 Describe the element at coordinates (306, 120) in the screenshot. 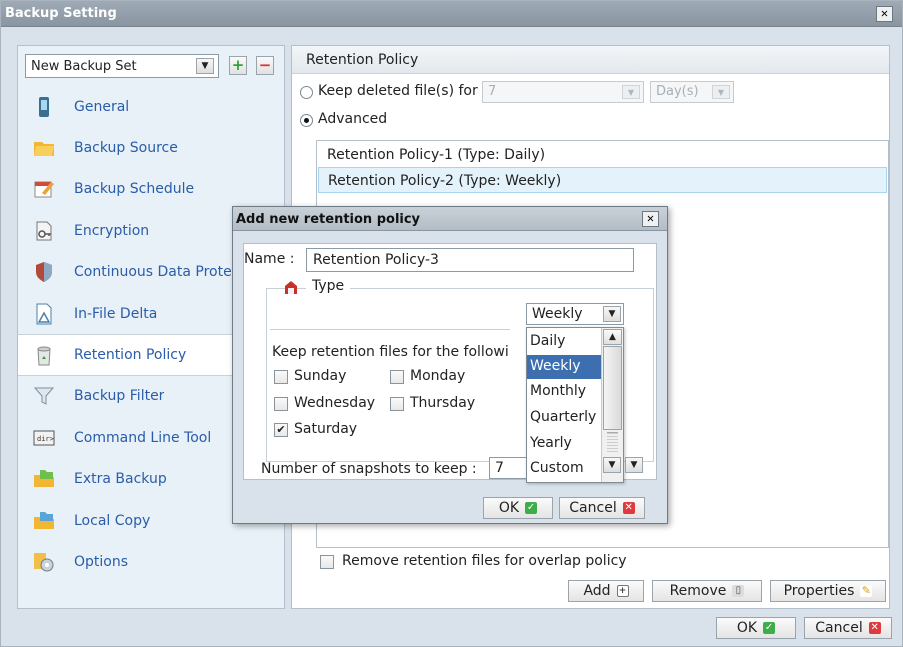

I see `advanced-radio` at that location.